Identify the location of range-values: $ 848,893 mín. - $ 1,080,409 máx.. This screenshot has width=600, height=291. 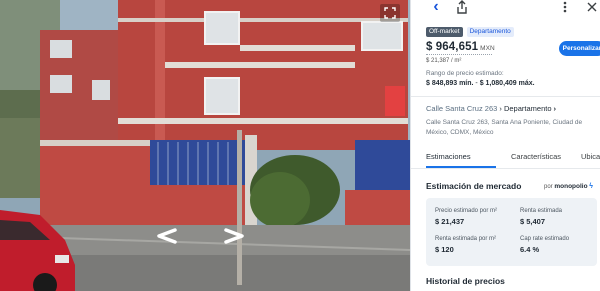
(480, 83).